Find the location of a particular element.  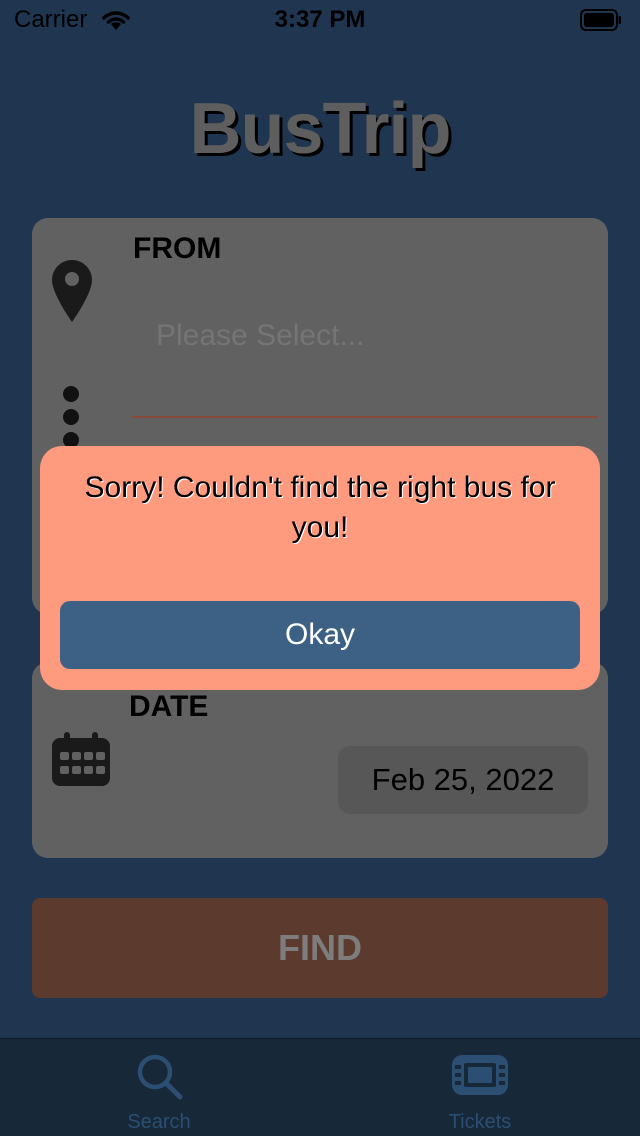

date-label: DATE is located at coordinates (169, 706).